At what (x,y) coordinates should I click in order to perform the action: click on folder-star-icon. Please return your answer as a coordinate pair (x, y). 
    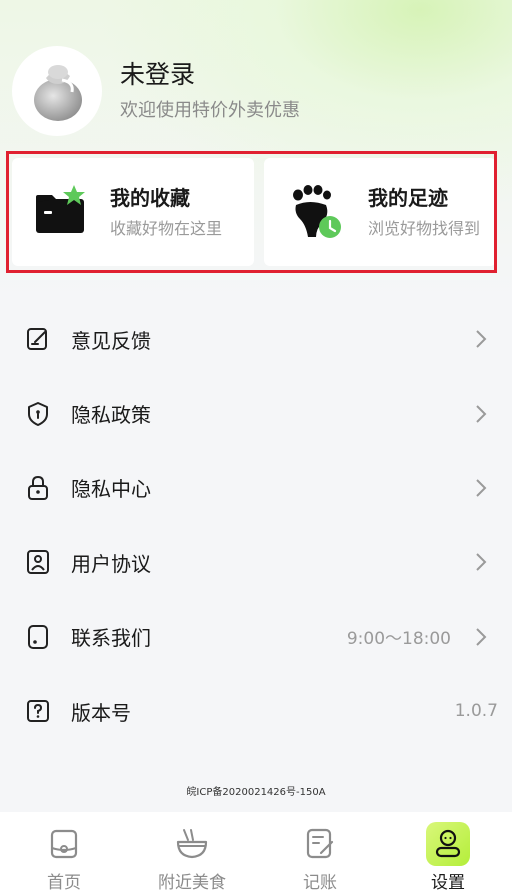
    Looking at the image, I should click on (60, 209).